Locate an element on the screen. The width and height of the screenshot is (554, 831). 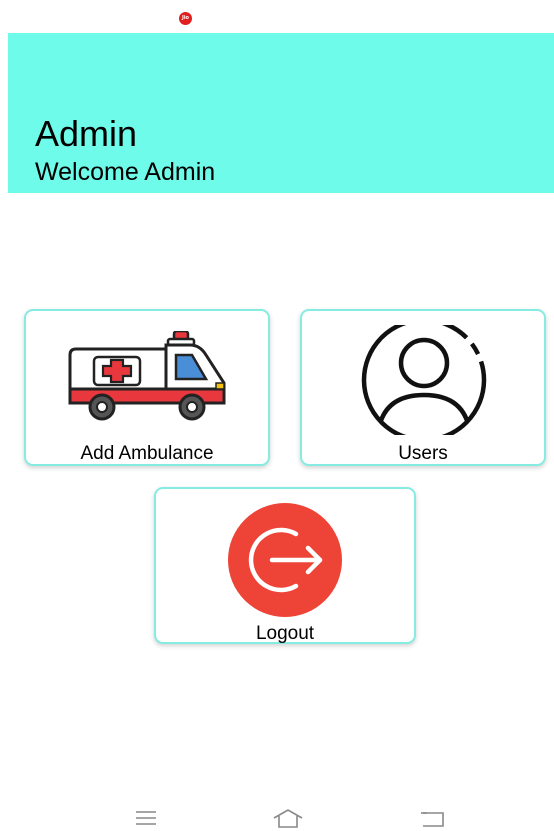
user-icon is located at coordinates (424, 380).